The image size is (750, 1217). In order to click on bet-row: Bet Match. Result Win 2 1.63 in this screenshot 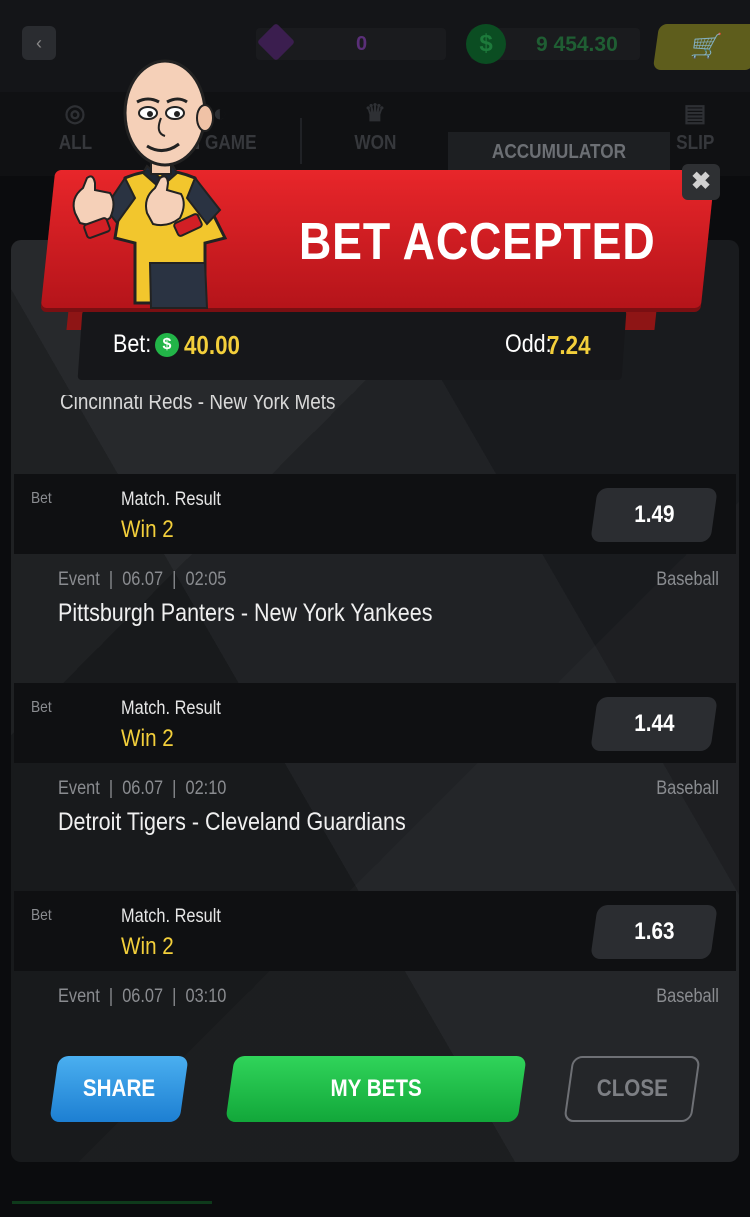, I will do `click(375, 931)`.